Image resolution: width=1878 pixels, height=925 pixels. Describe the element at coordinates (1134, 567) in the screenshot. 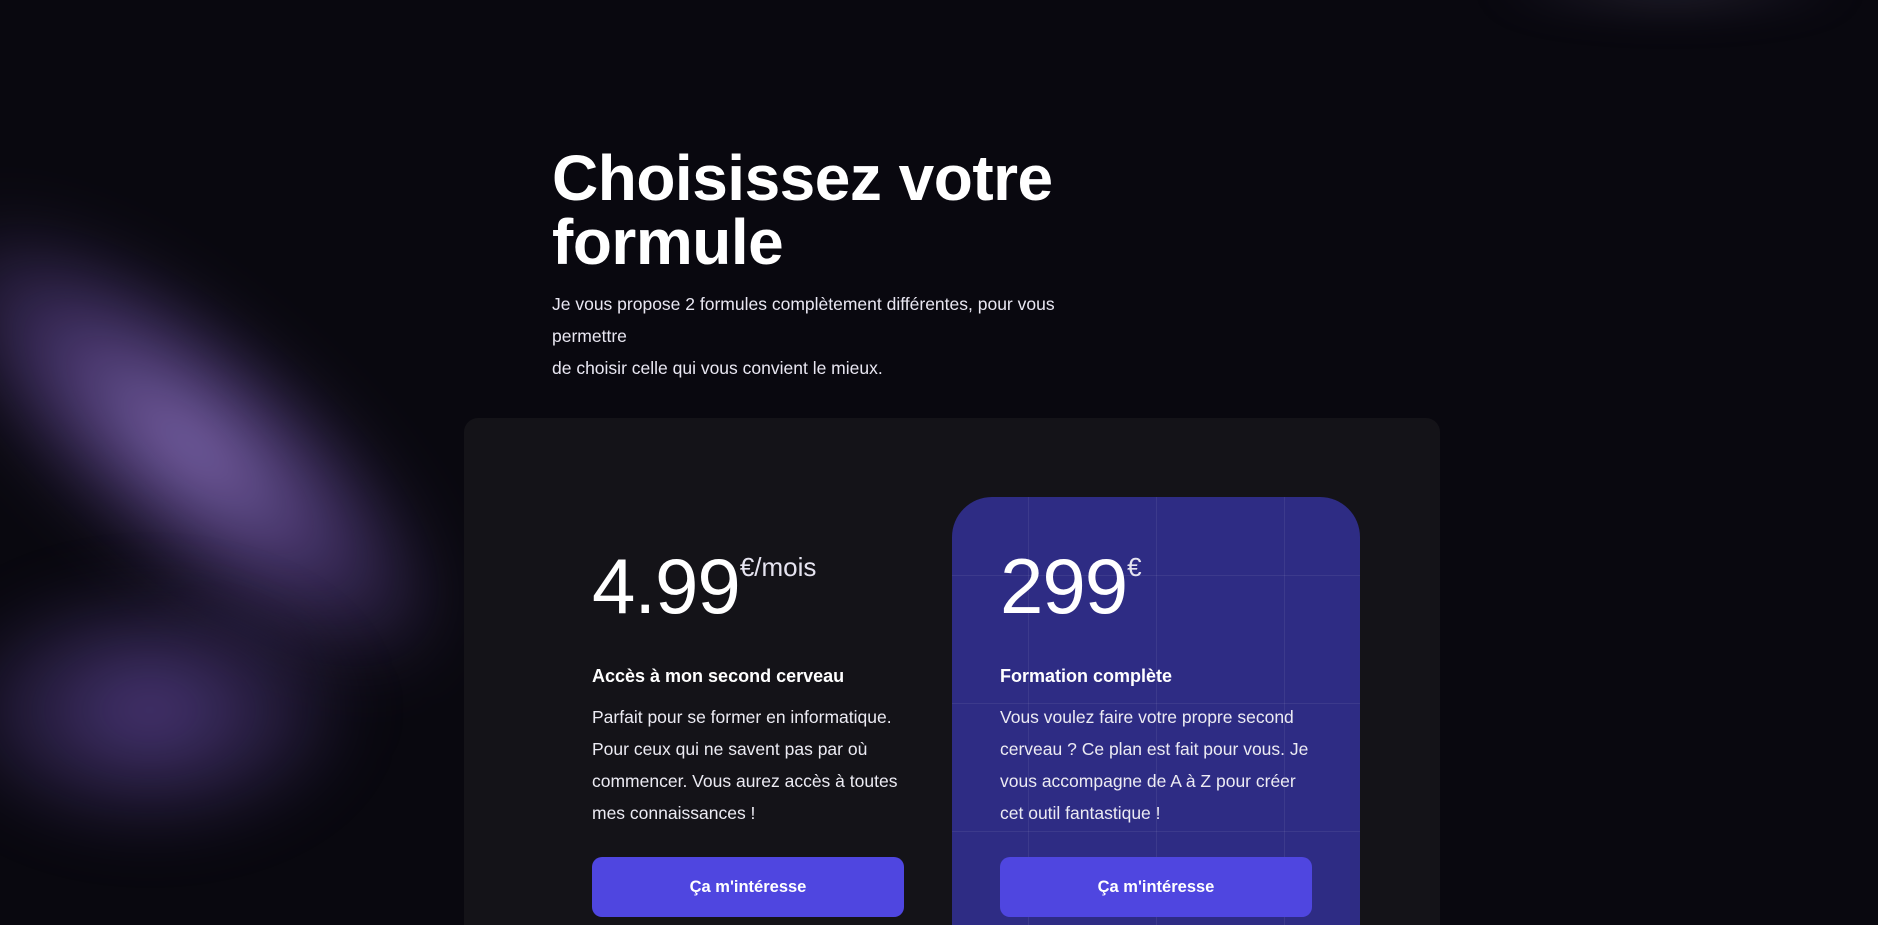

I see `price-suffix: €` at that location.